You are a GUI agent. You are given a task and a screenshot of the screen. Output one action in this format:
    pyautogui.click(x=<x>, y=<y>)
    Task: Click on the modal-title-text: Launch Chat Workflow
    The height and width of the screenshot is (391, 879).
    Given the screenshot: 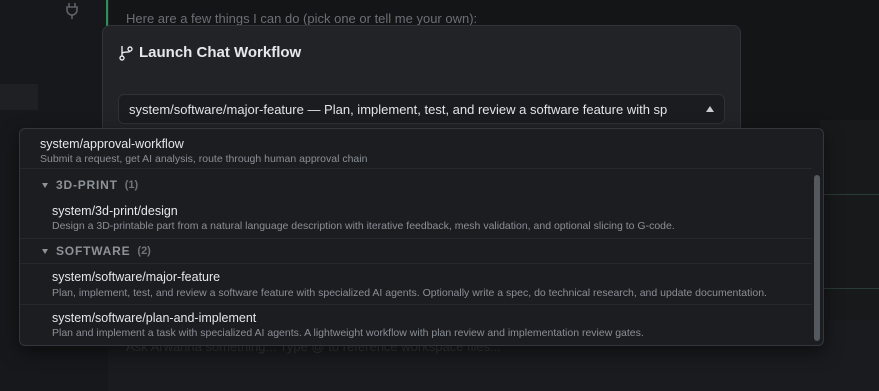 What is the action you would take?
    pyautogui.click(x=220, y=52)
    